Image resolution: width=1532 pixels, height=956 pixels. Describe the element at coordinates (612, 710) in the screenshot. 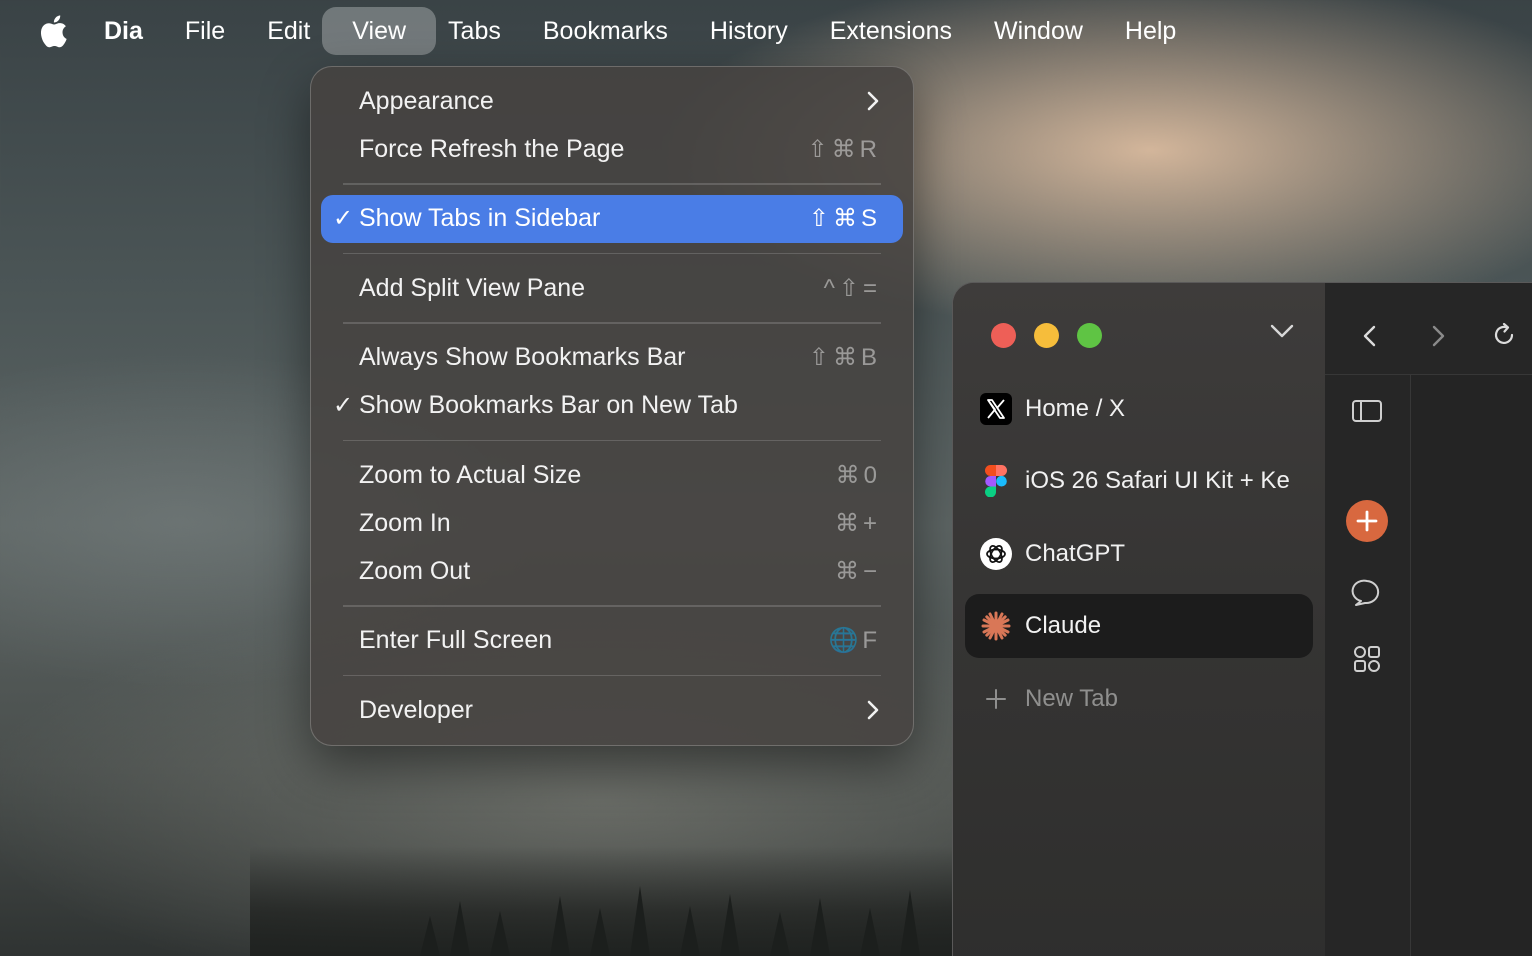

I see `menu-item-developer: Developer` at that location.